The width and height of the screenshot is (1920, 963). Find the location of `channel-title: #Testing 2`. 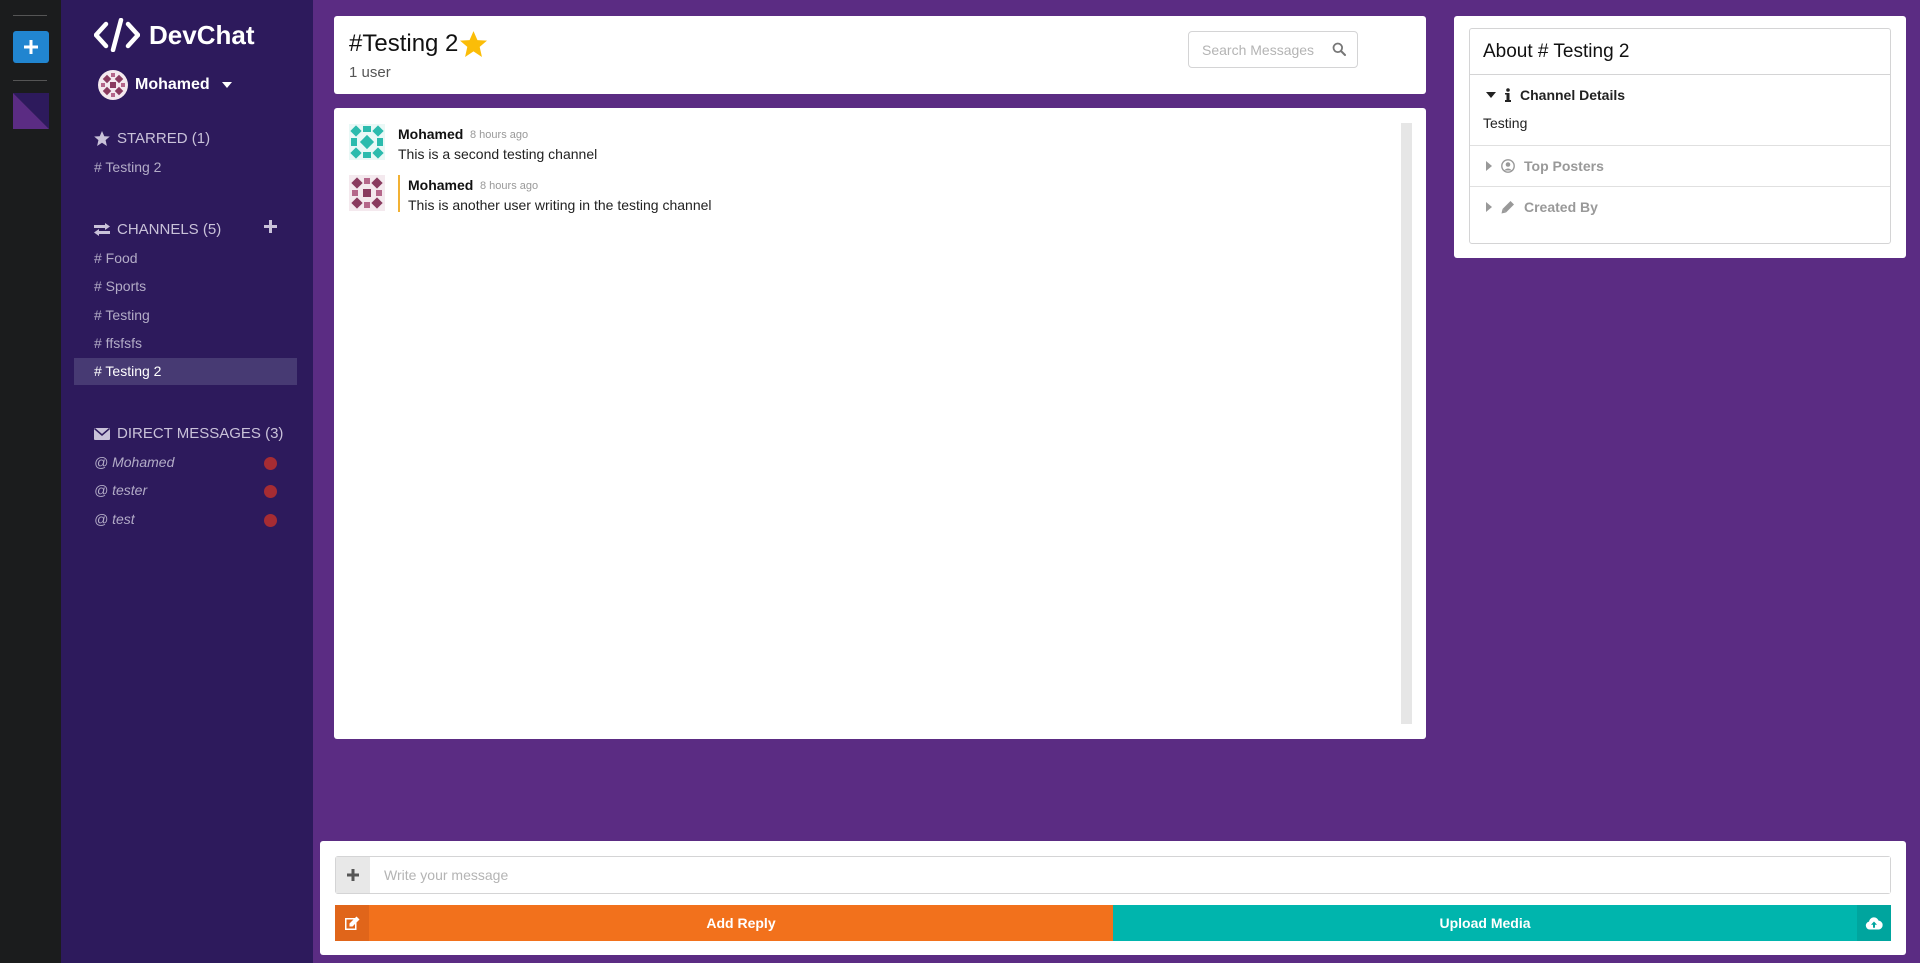

channel-title: #Testing 2 is located at coordinates (418, 44).